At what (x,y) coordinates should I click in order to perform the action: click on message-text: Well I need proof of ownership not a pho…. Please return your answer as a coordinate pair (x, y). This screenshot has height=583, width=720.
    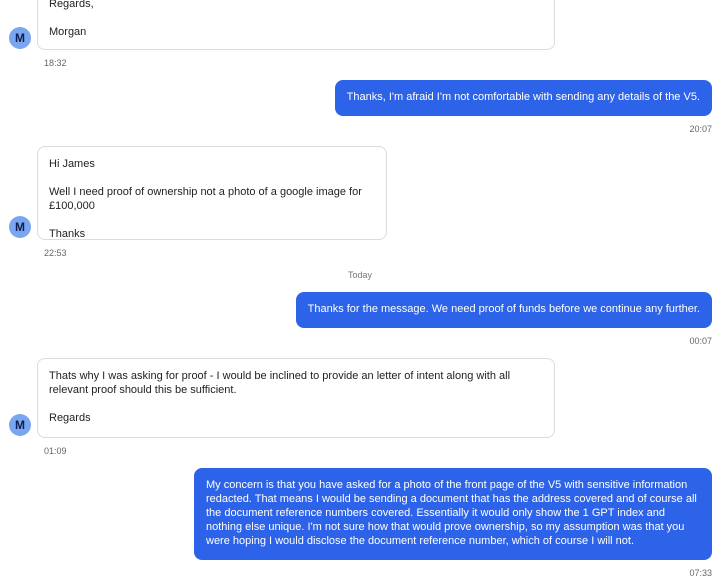
    Looking at the image, I should click on (207, 199).